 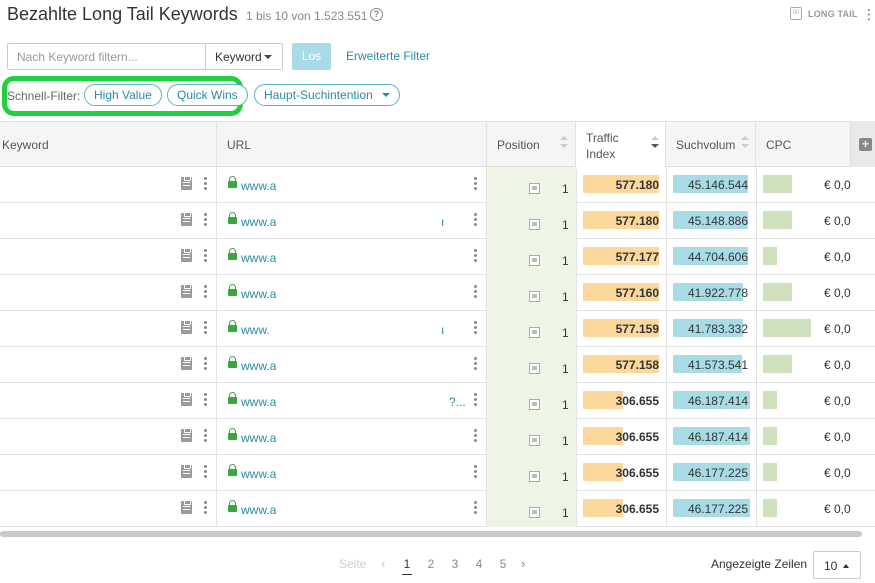 What do you see at coordinates (711, 144) in the screenshot?
I see `column-search-volume: Suchvolum` at bounding box center [711, 144].